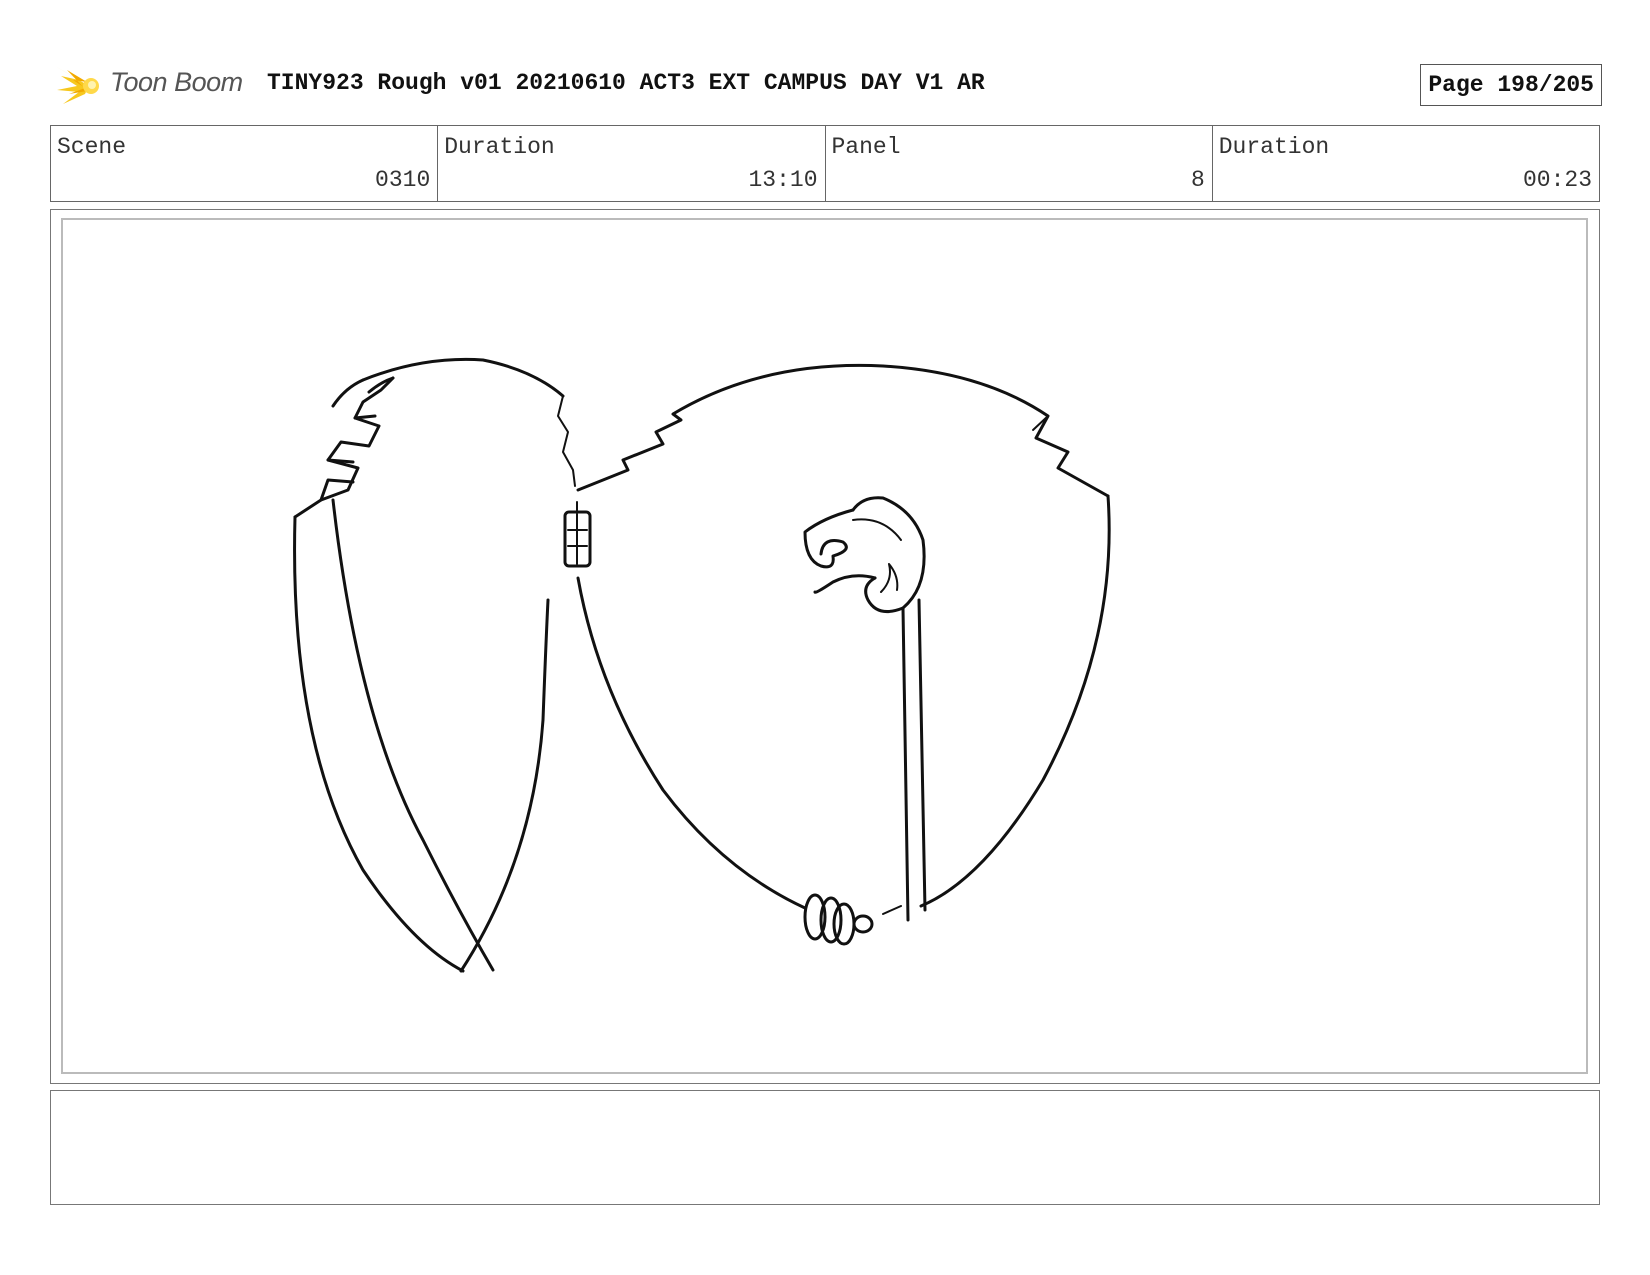 The image size is (1650, 1275). What do you see at coordinates (1019, 163) in the screenshot?
I see `panel-cell: Panel 8` at bounding box center [1019, 163].